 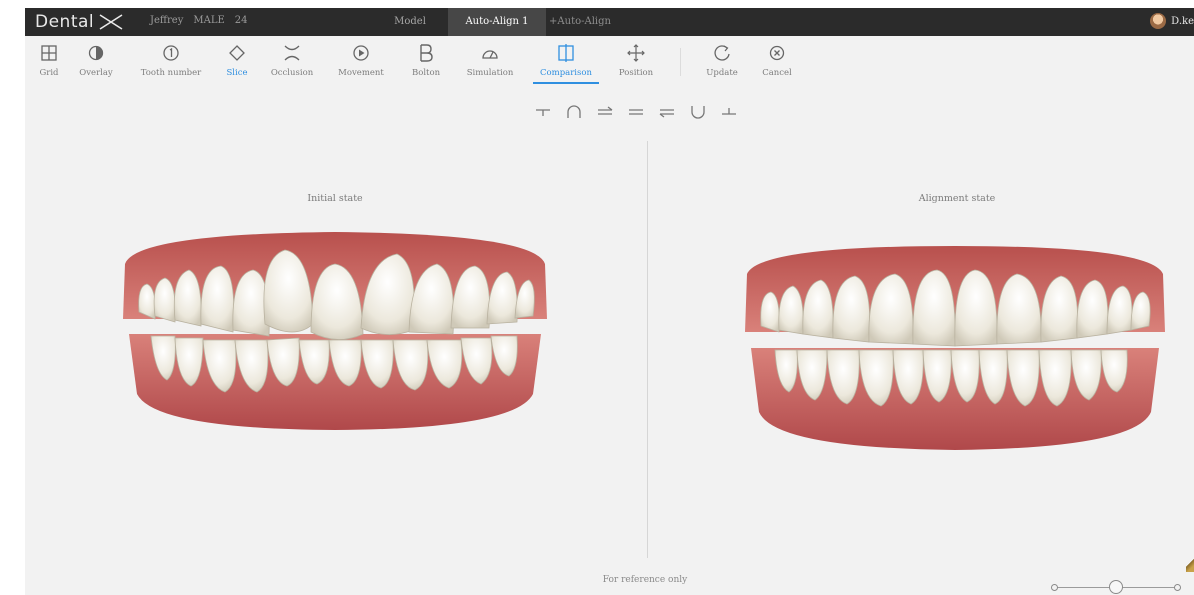 I want to click on upper-arch-button, so click(x=574, y=112).